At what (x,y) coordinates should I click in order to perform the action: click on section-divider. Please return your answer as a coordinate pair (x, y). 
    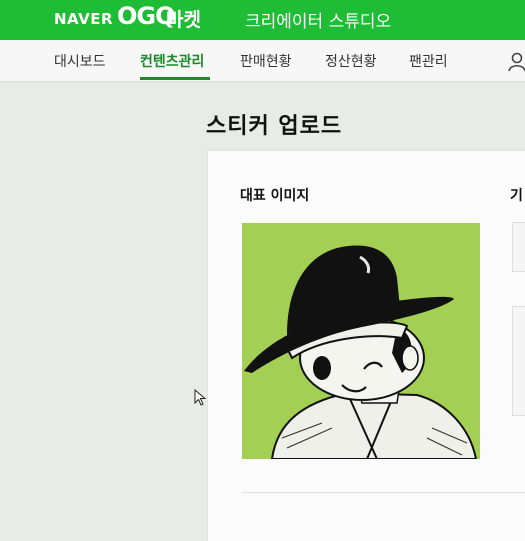
    Looking at the image, I should click on (383, 492).